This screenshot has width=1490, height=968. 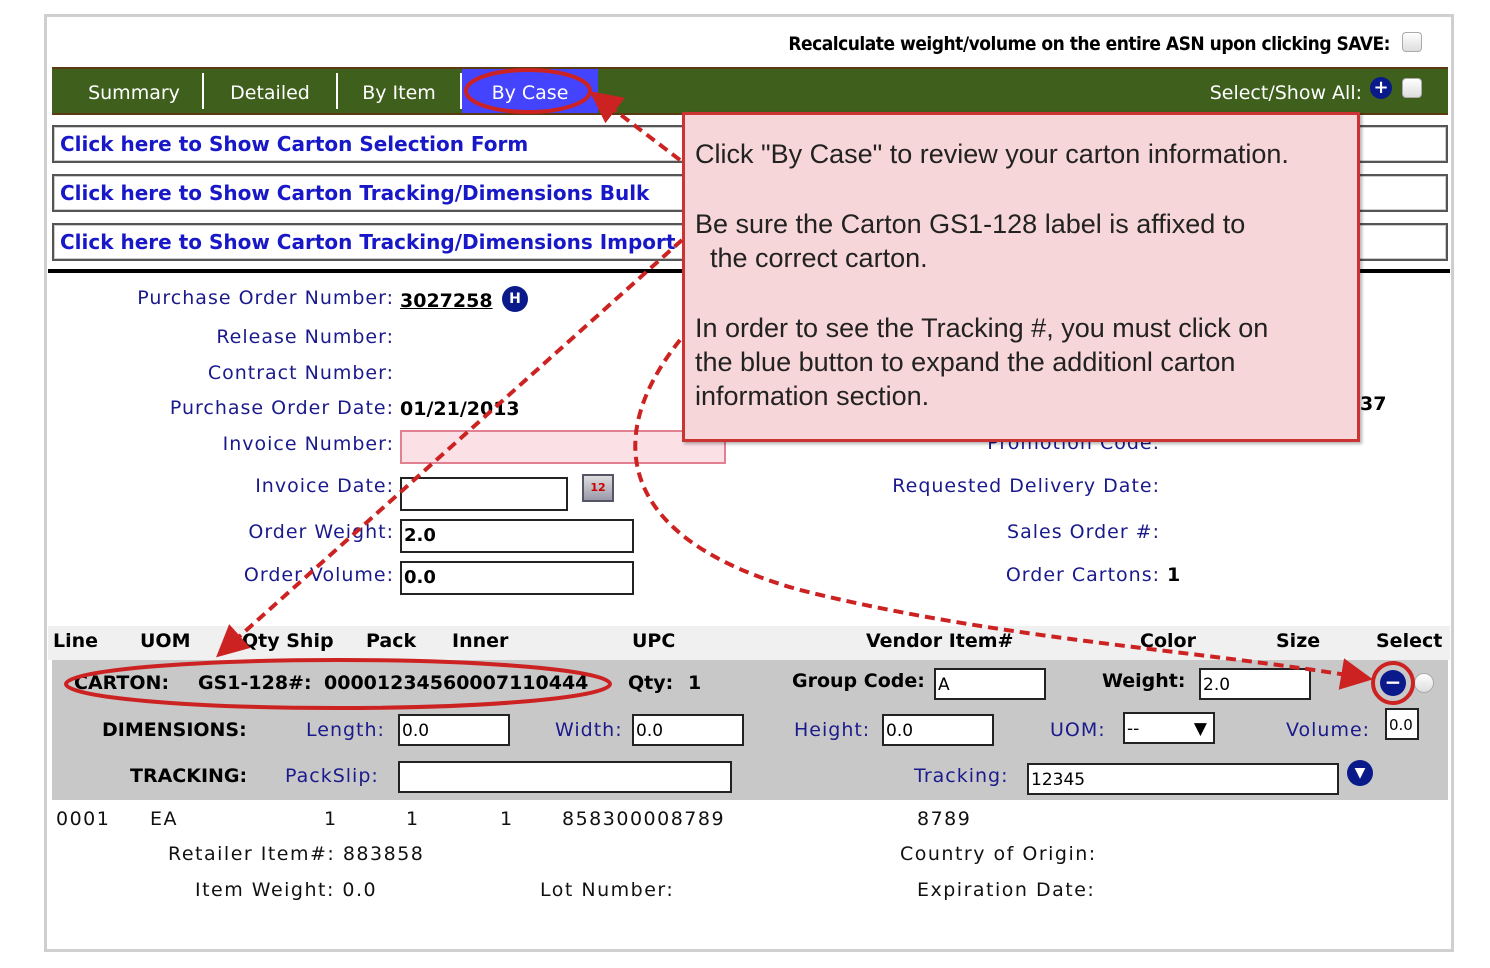 I want to click on carton-highlight, so click(x=338, y=684).